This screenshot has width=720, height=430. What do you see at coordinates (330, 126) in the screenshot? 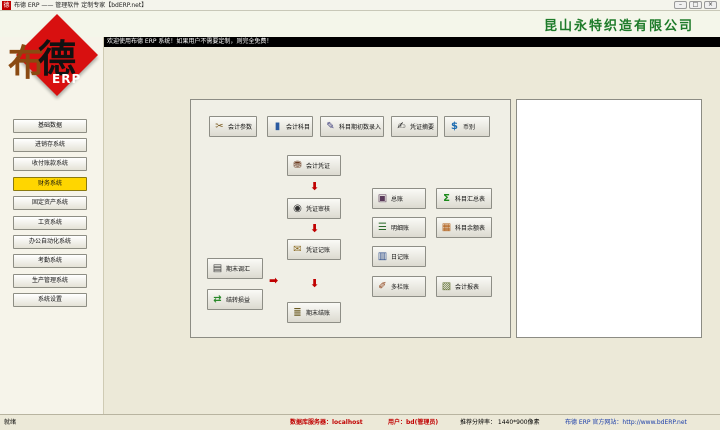
I see `pen-icon: ✎` at bounding box center [330, 126].